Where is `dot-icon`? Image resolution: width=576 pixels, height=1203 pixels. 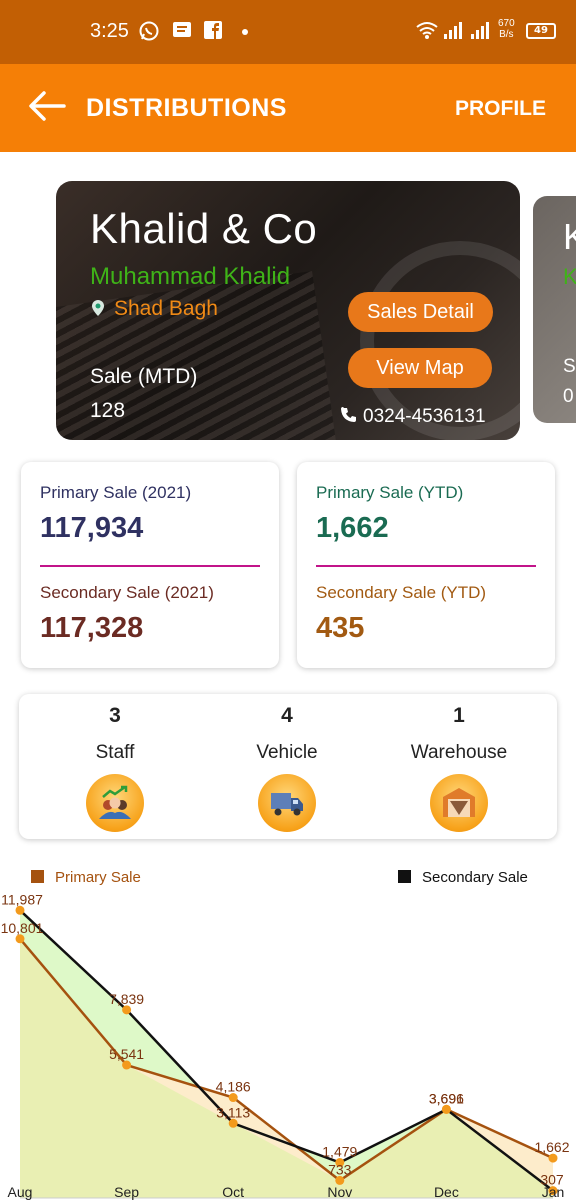 dot-icon is located at coordinates (245, 32).